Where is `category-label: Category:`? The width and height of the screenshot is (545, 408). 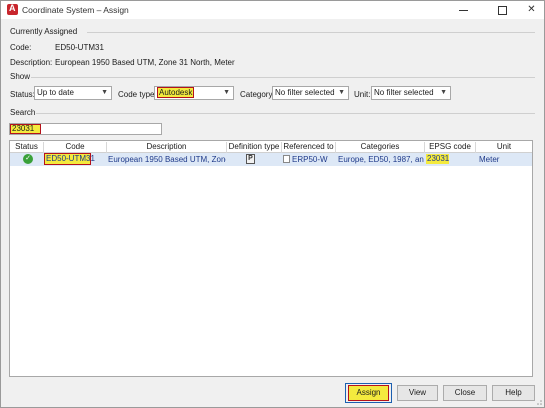 category-label: Category: is located at coordinates (257, 94).